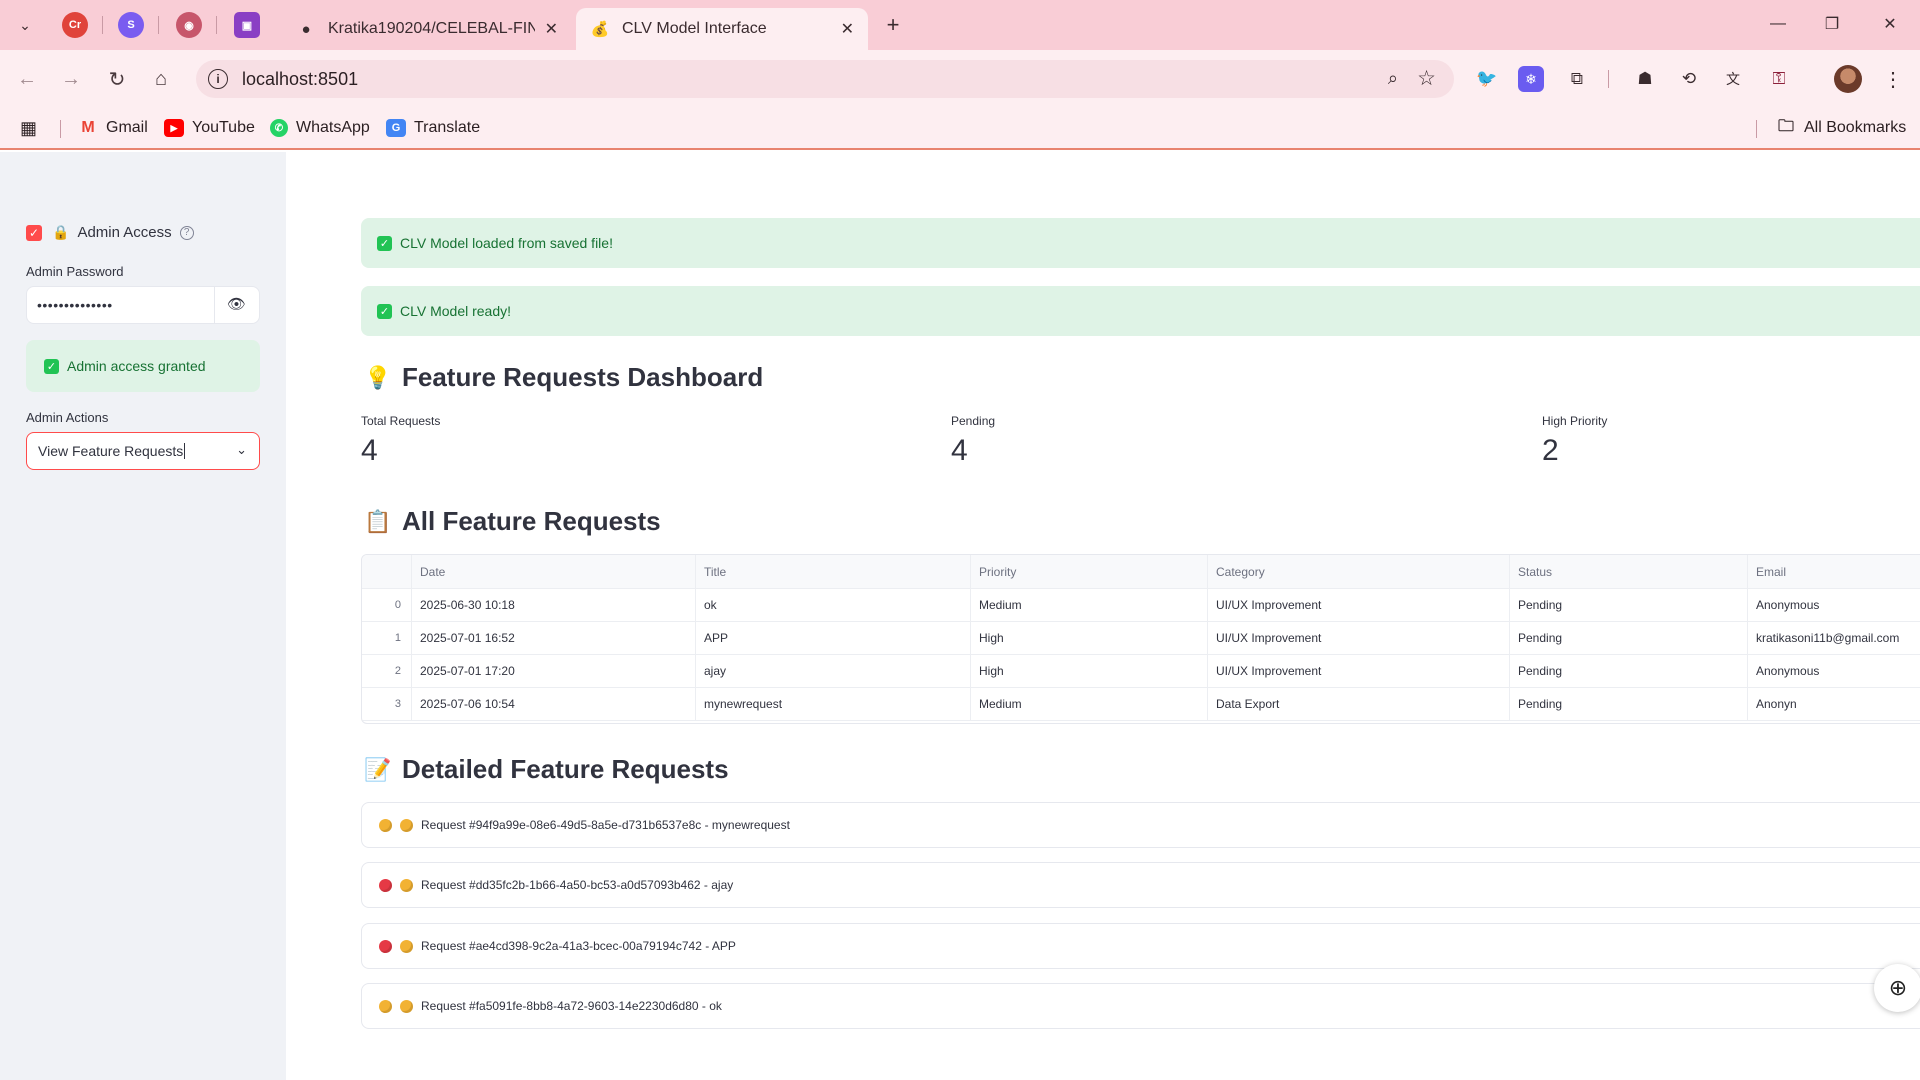 The width and height of the screenshot is (1920, 1080). Describe the element at coordinates (546, 769) in the screenshot. I see `detailed-requests-heading: 📝 Detailed Feature Requests` at that location.